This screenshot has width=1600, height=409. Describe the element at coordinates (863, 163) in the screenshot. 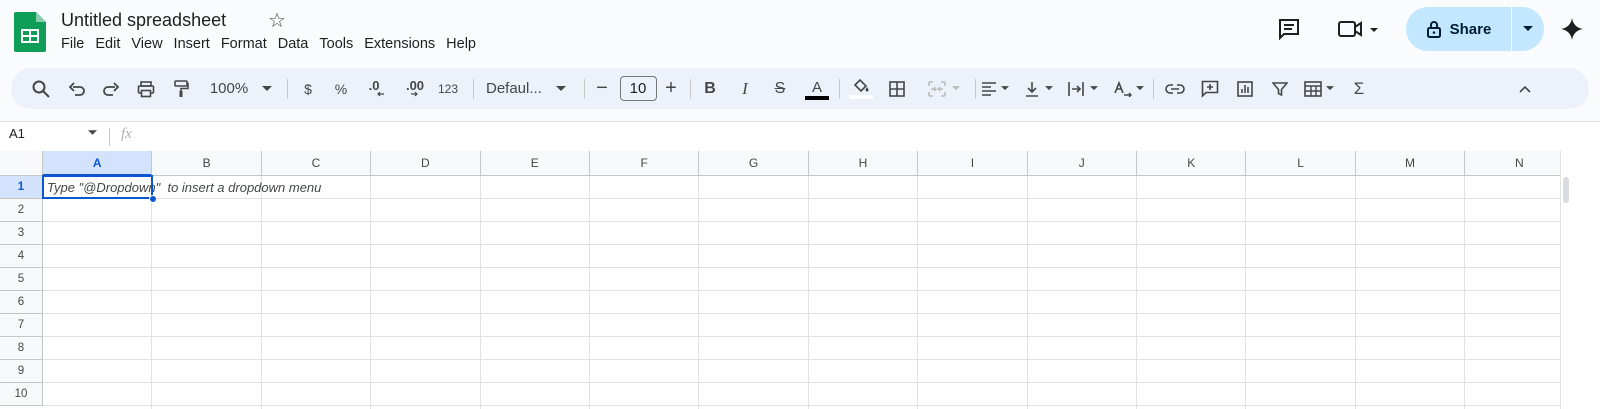

I see `column-header: H` at that location.